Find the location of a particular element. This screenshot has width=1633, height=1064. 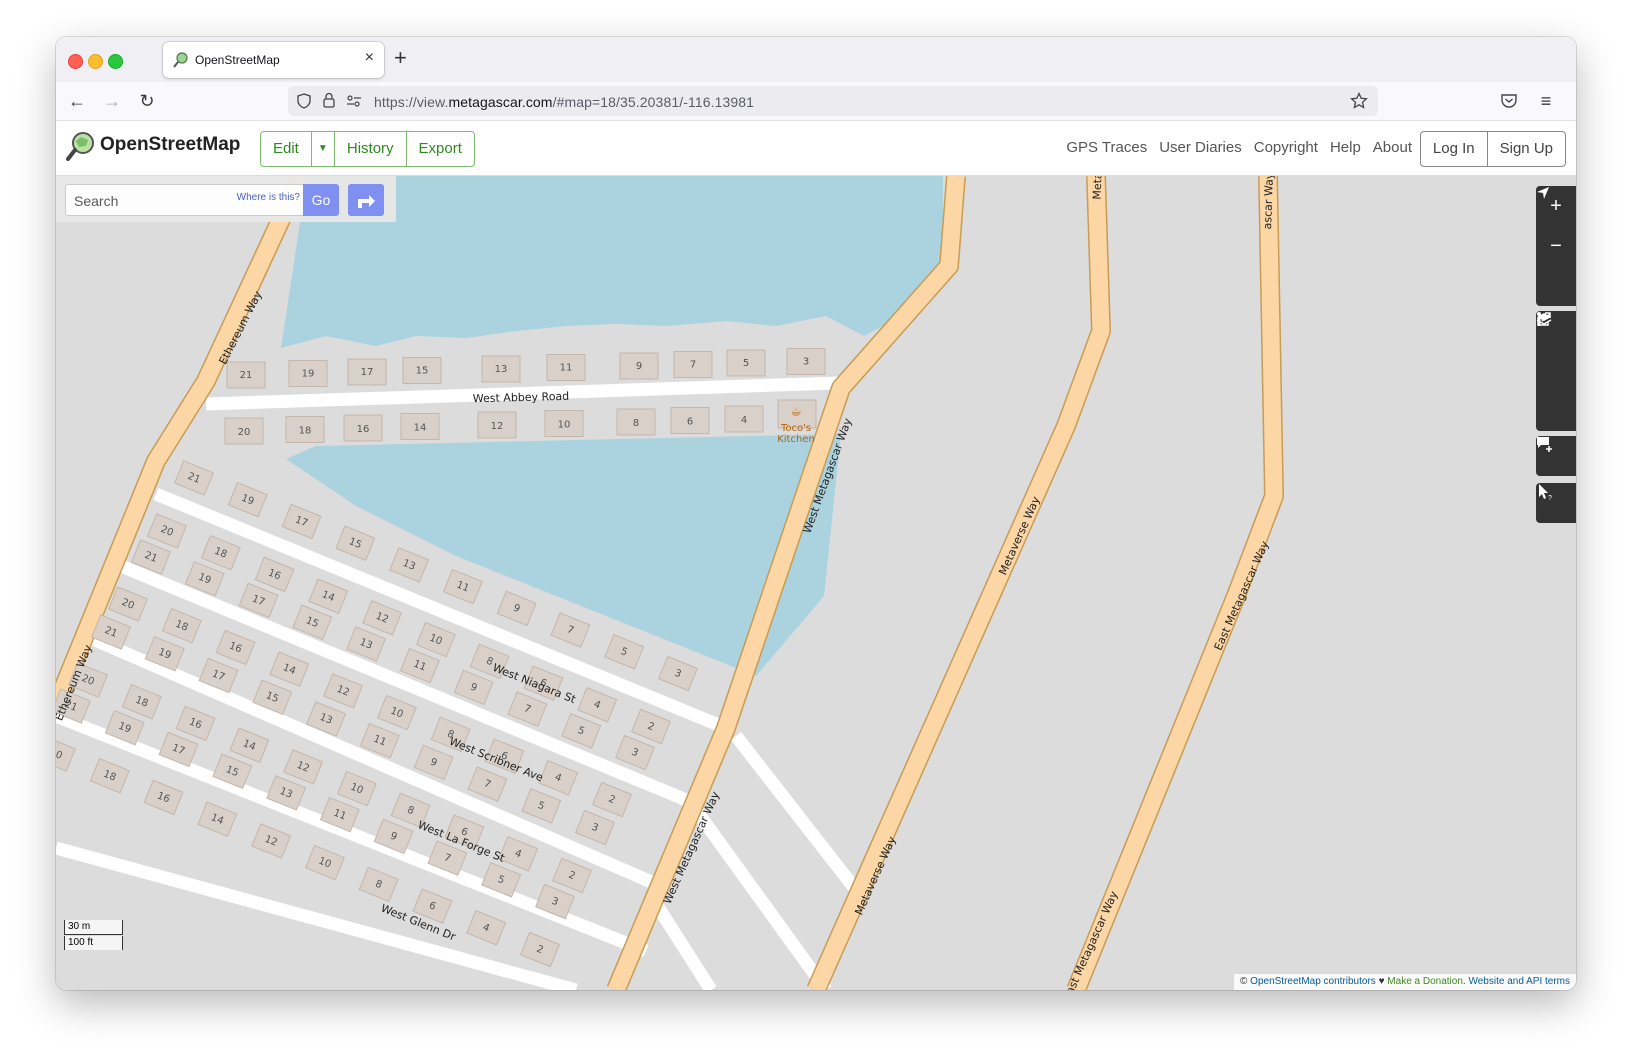

house-number: 9 is located at coordinates (639, 366).